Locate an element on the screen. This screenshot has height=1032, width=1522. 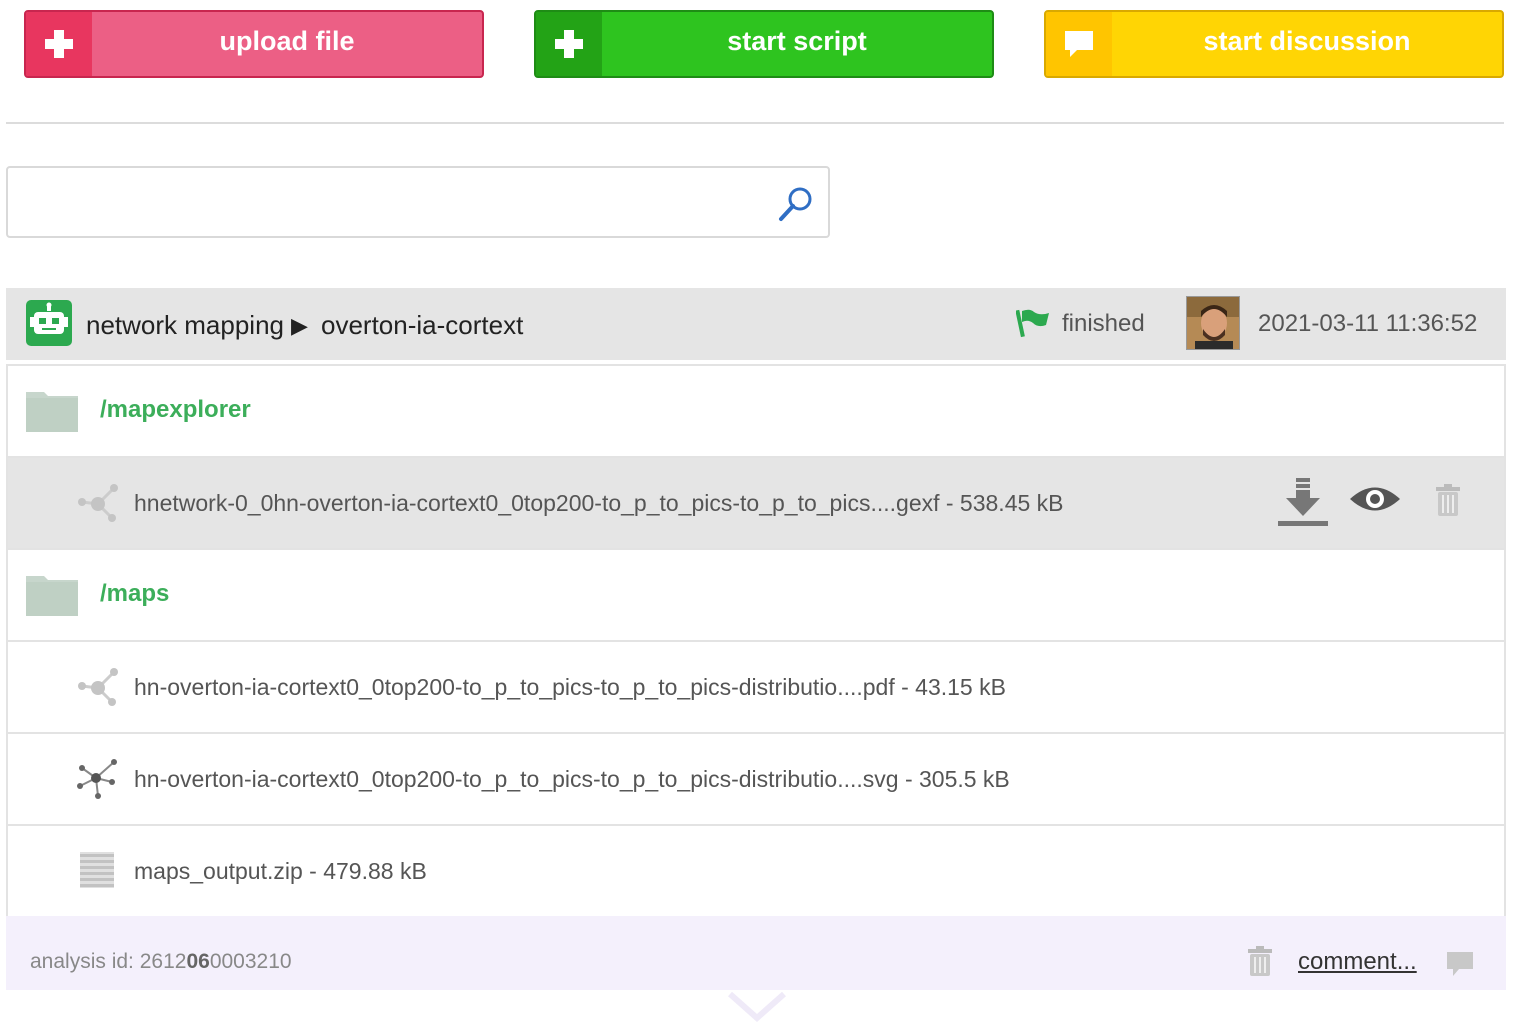
start-discussion-label: start discussion is located at coordinates (1307, 40).